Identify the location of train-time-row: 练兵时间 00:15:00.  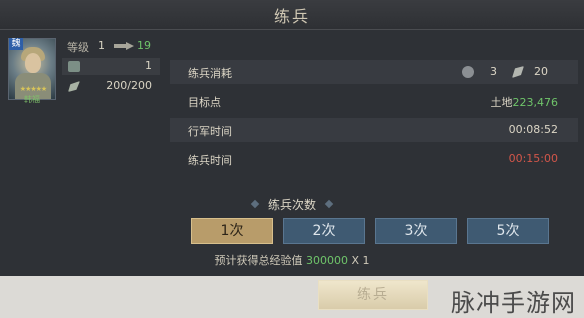
(374, 159).